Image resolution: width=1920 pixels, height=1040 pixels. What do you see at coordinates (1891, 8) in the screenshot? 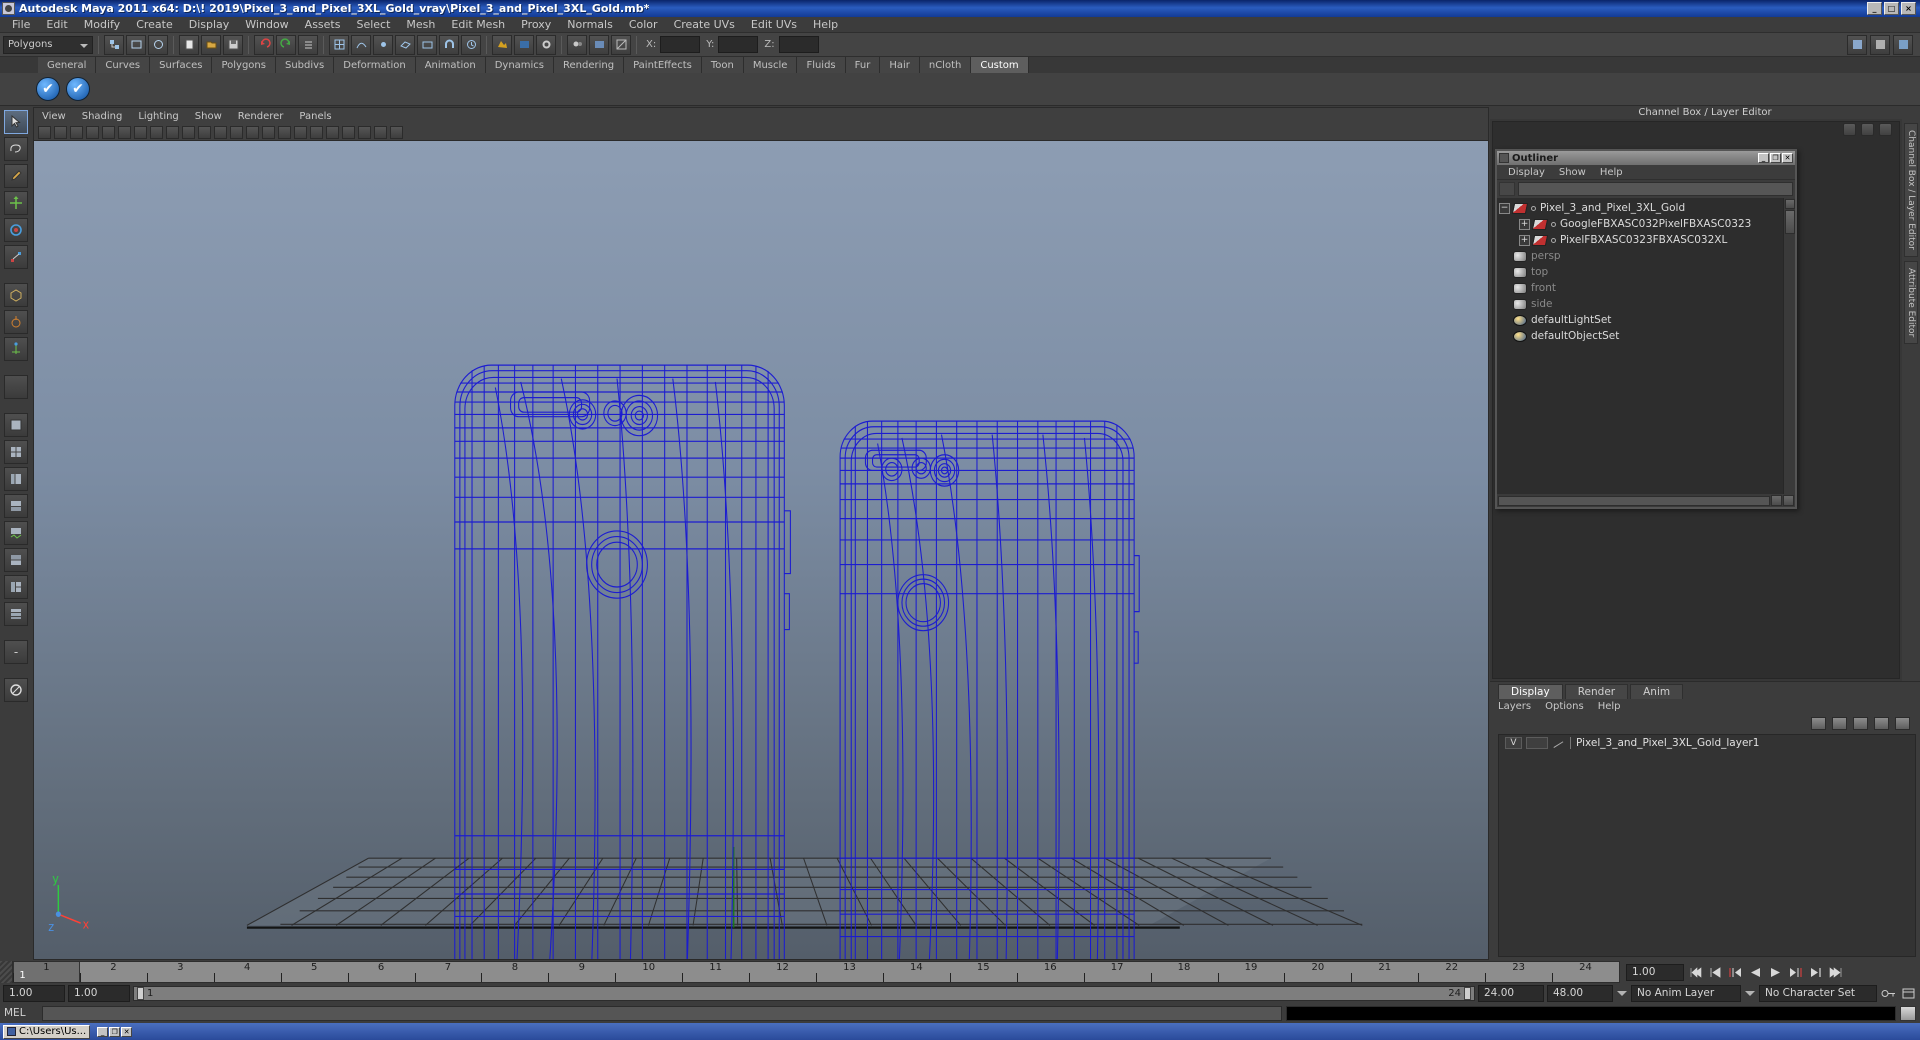
I see `maximize-button: □` at bounding box center [1891, 8].